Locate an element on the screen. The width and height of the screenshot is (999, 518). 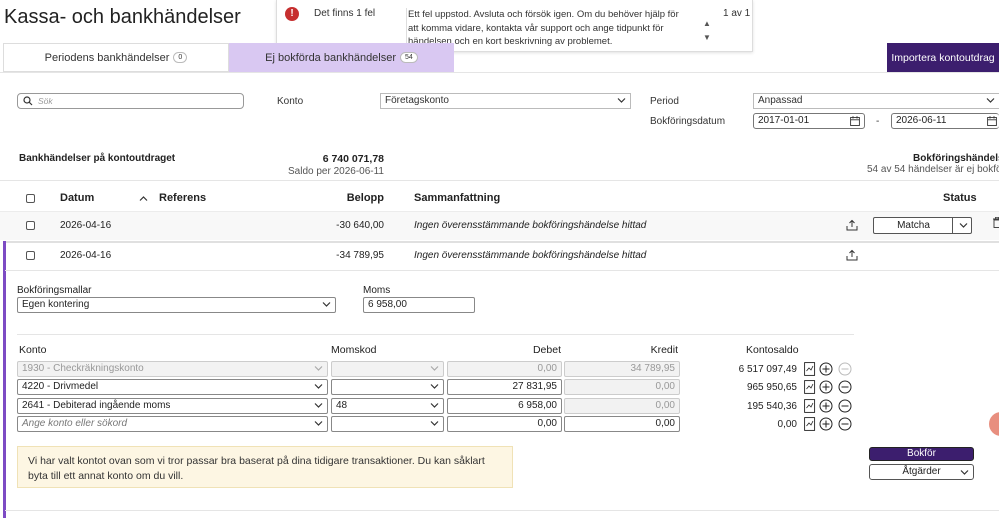
column-konto: Konto is located at coordinates (33, 350).